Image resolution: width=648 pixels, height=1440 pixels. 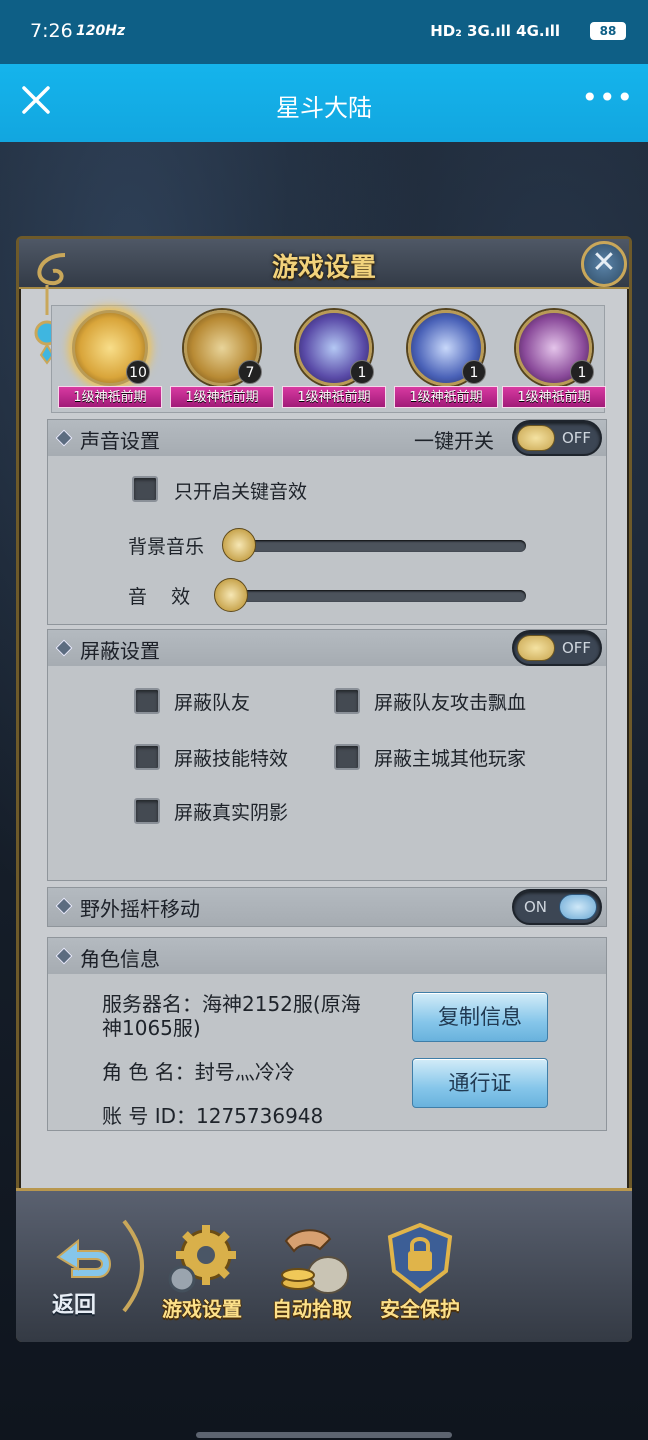 What do you see at coordinates (213, 1116) in the screenshot?
I see `account-id: 账 号 ID：1275736948` at bounding box center [213, 1116].